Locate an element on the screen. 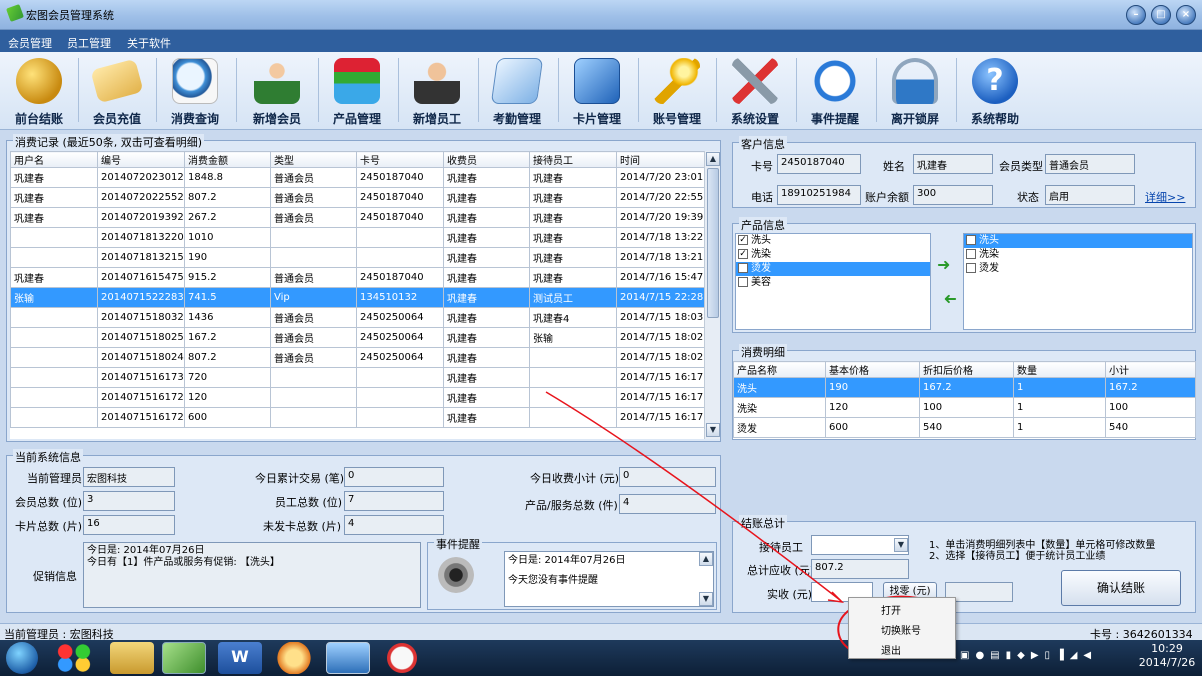  selected-products-list: 洗头 洗染 烫发 is located at coordinates (1078, 281).